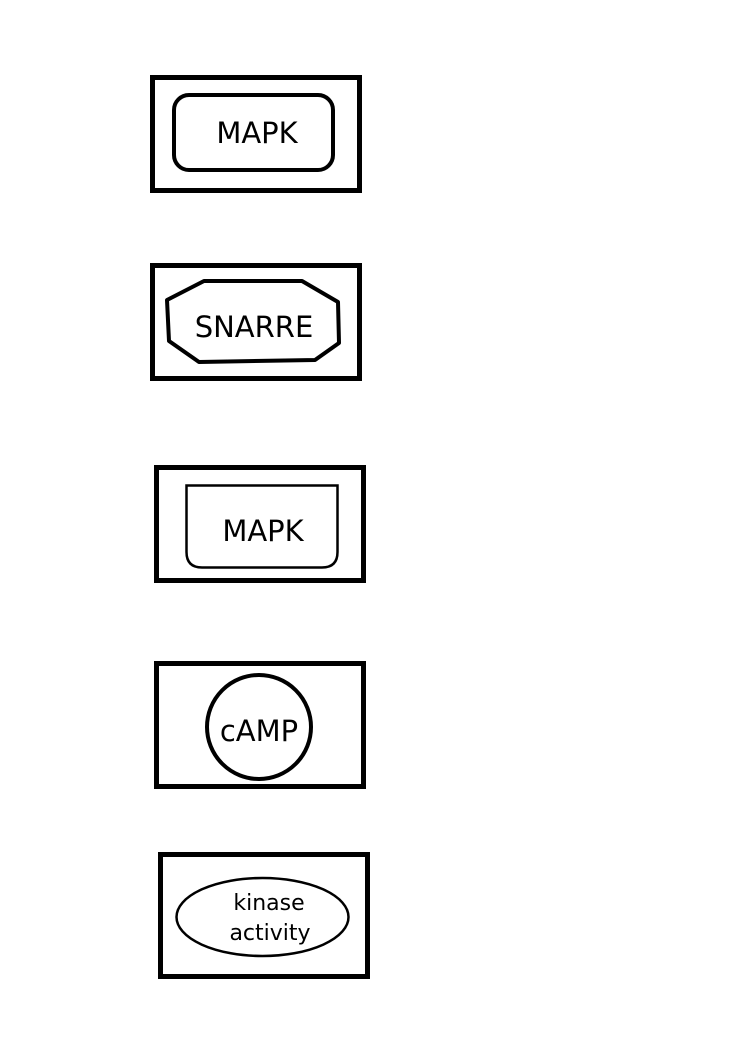 The width and height of the screenshot is (745, 1053). I want to click on simple-chemical-label: cAMP, so click(259, 731).